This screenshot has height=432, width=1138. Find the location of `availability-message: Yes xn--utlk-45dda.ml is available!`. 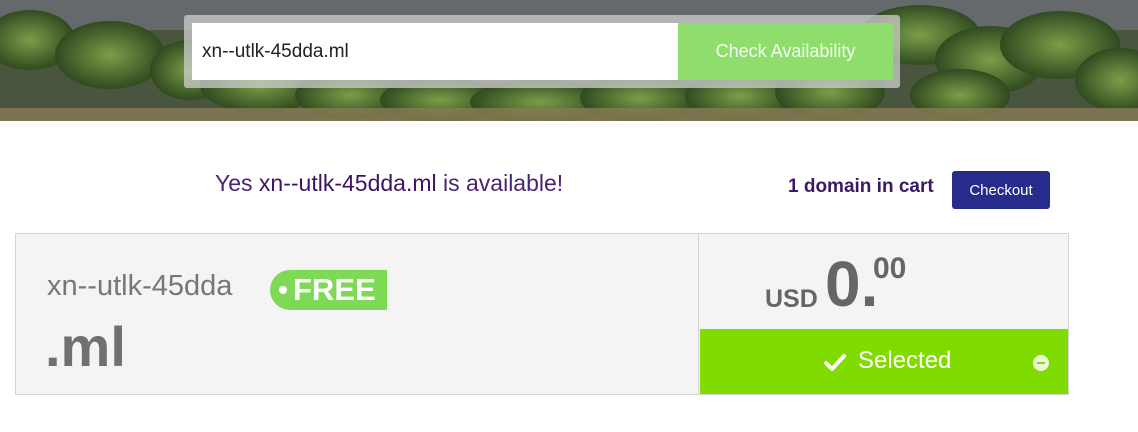

availability-message: Yes xn--utlk-45dda.ml is available! is located at coordinates (389, 183).